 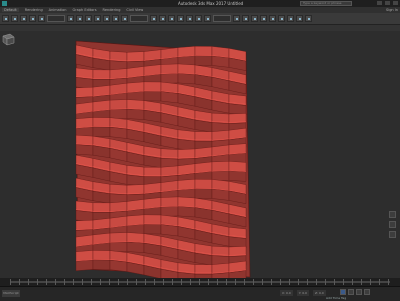 What do you see at coordinates (115, 18) in the screenshot?
I see `rotate-icon` at bounding box center [115, 18].